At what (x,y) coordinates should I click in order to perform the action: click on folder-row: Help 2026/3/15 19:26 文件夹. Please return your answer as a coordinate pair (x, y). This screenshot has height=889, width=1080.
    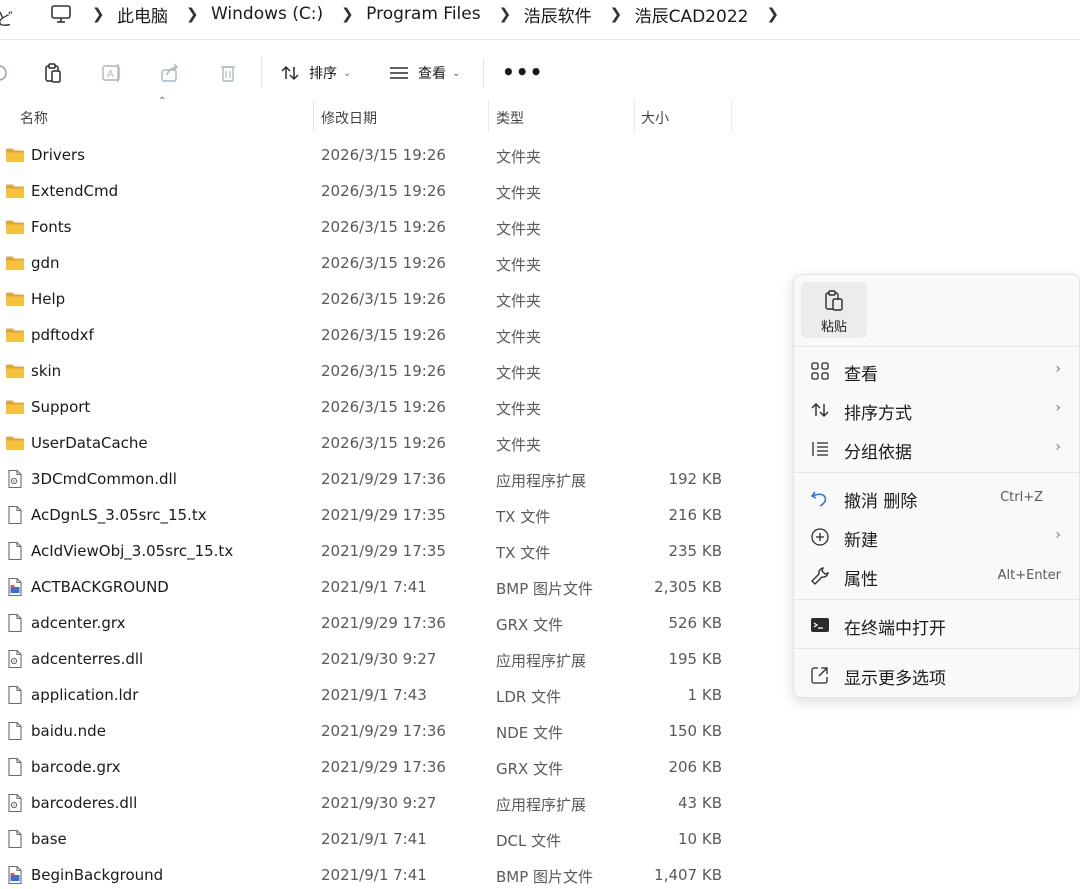
    Looking at the image, I should click on (390, 299).